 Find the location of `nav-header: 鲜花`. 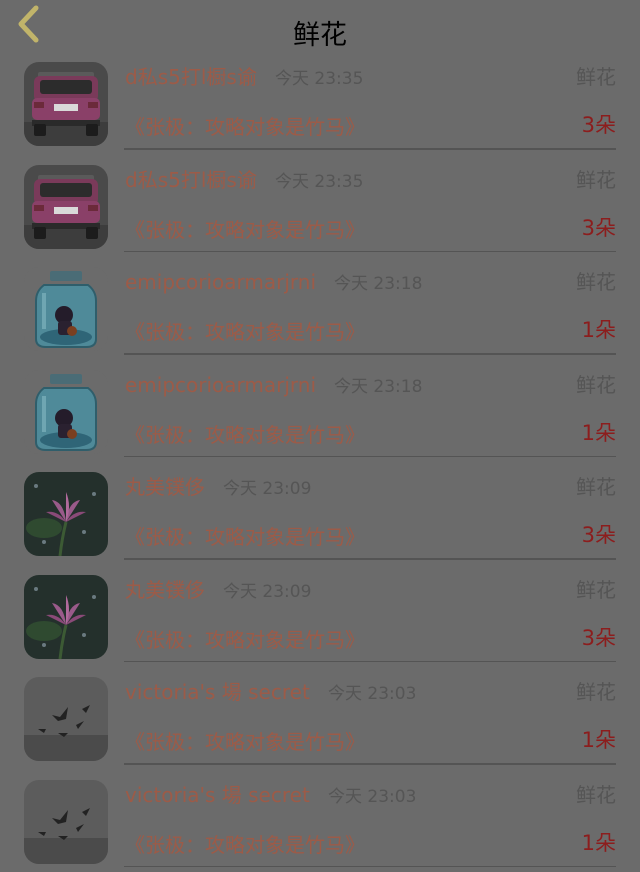

nav-header: 鲜花 is located at coordinates (320, 27).